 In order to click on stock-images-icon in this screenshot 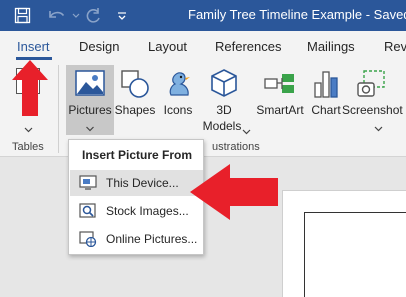, I will do `click(88, 211)`.